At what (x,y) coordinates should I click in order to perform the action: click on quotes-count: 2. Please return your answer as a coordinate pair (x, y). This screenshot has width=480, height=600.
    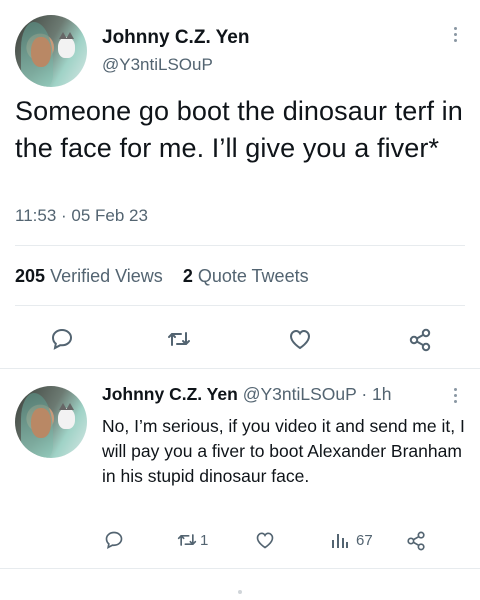
    Looking at the image, I should click on (187, 276).